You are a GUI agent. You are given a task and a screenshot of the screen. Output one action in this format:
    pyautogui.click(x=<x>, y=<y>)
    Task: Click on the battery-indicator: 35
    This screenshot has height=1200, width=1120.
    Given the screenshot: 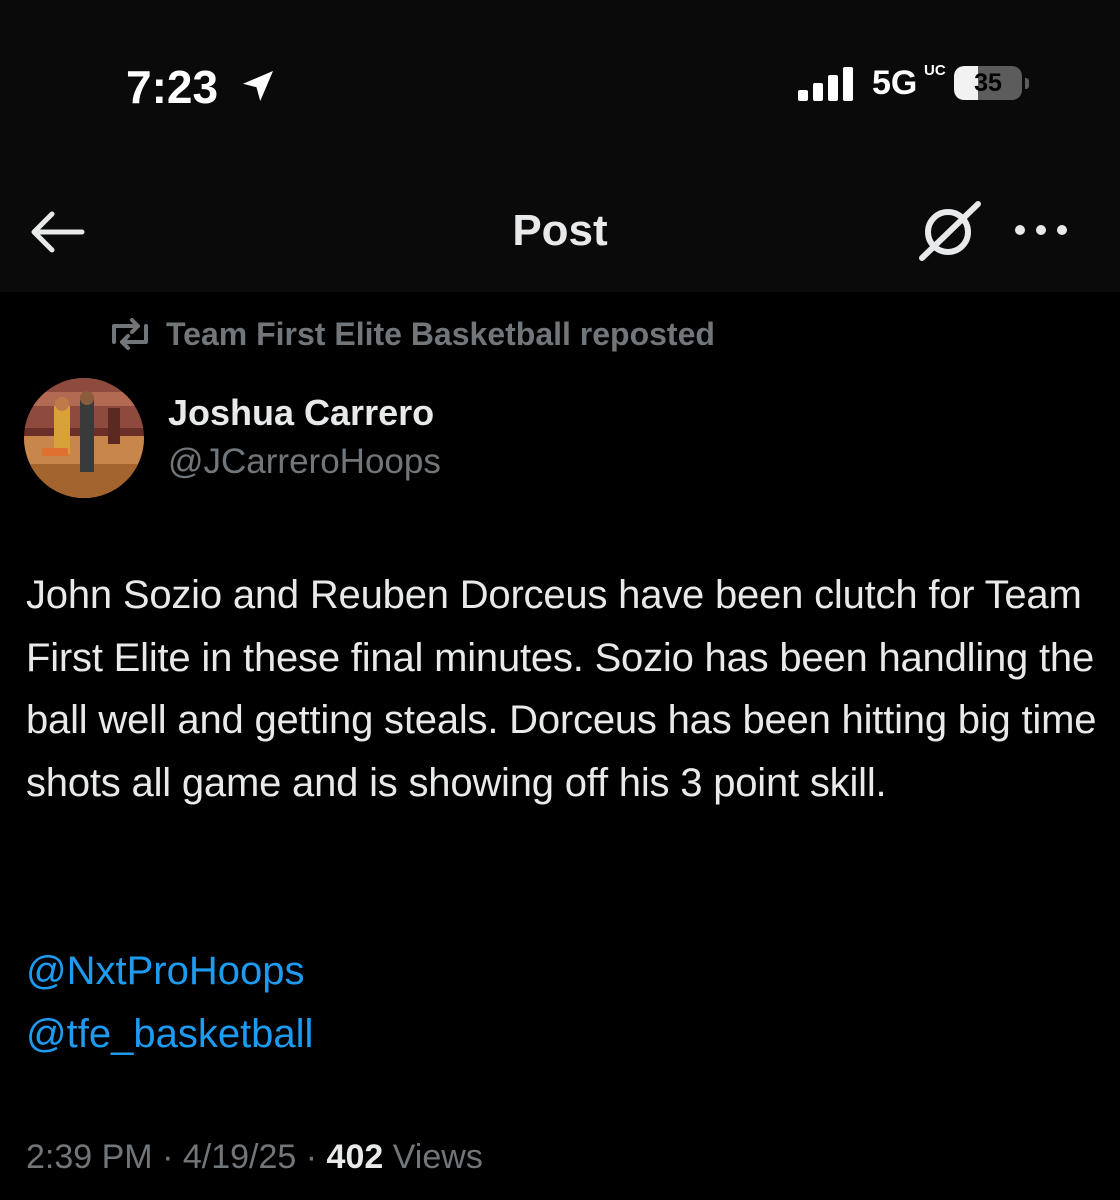 What is the action you would take?
    pyautogui.click(x=988, y=83)
    